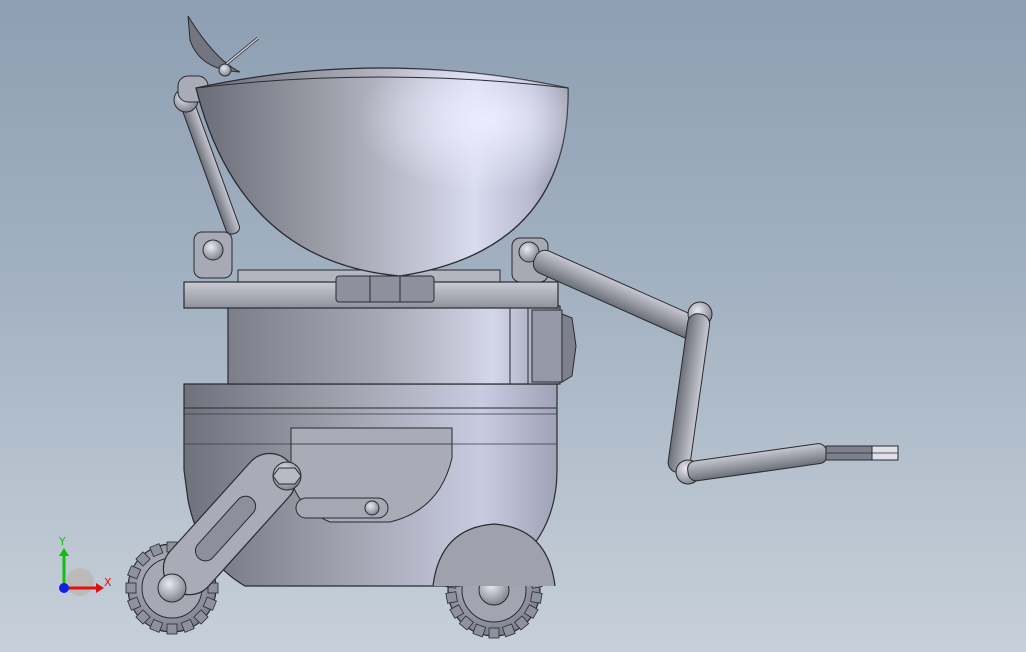 The width and height of the screenshot is (1026, 652). Describe the element at coordinates (371, 289) in the screenshot. I see `neck-plate` at that location.